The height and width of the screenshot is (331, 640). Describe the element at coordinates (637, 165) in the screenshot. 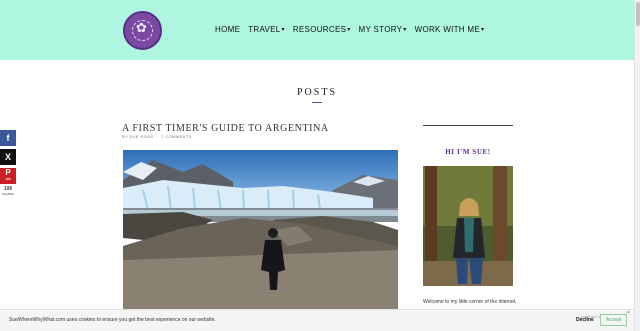

I see `vertical-scrollbar` at that location.